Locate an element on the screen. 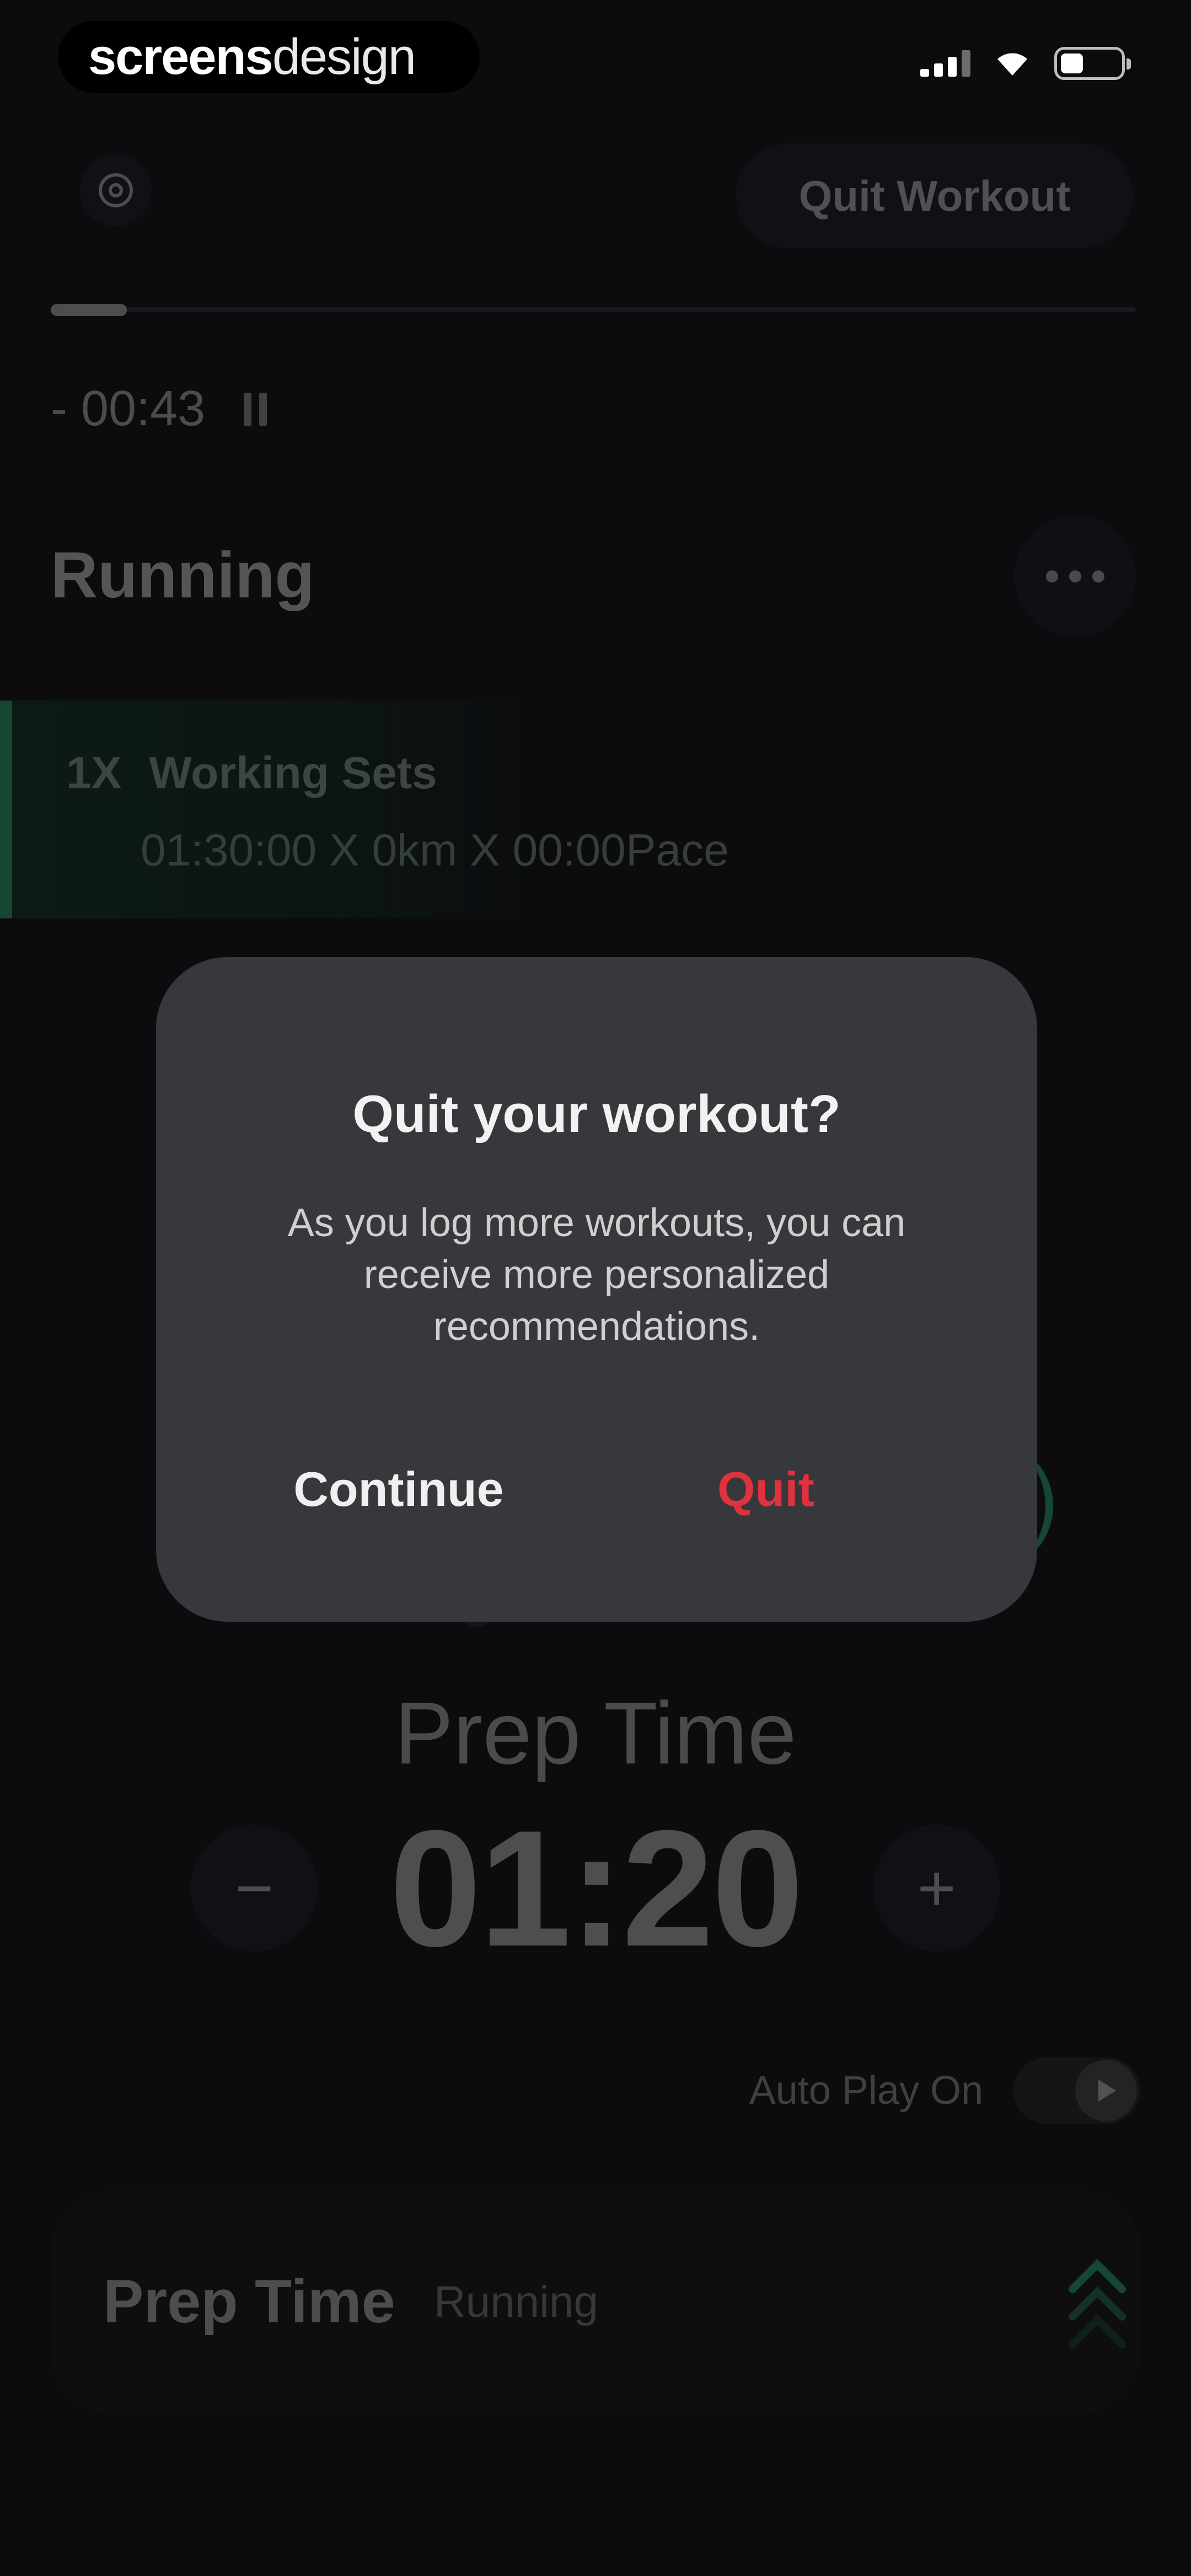 The image size is (1191, 2576). elapsed-time: - 00:43 is located at coordinates (128, 408).